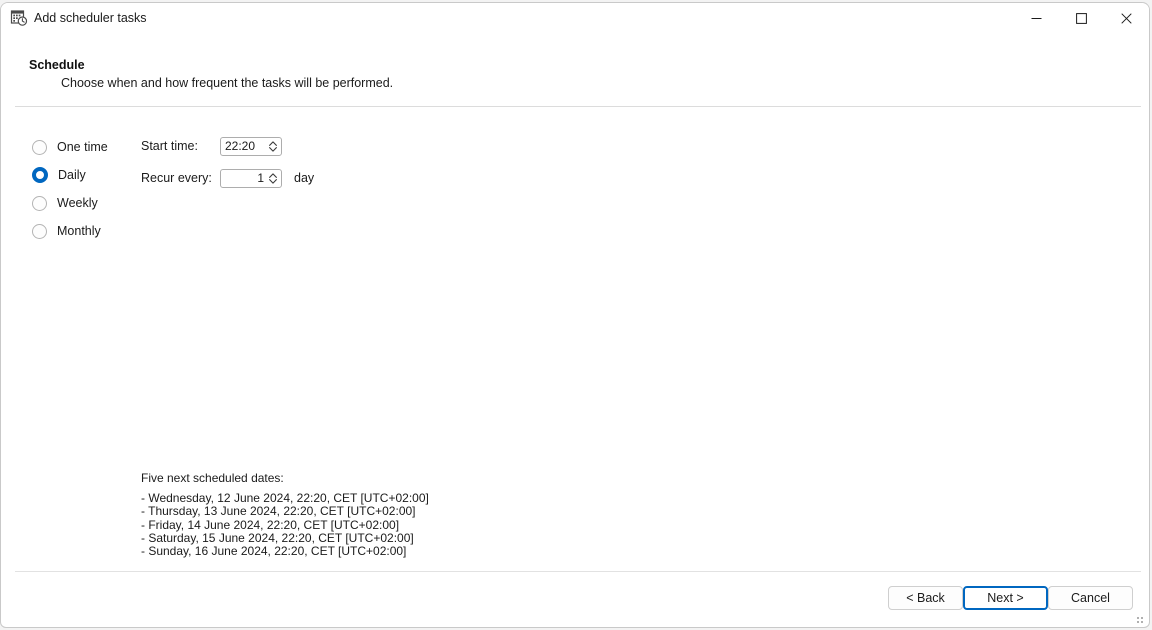  What do you see at coordinates (87, 175) in the screenshot?
I see `radio-daily: Daily` at bounding box center [87, 175].